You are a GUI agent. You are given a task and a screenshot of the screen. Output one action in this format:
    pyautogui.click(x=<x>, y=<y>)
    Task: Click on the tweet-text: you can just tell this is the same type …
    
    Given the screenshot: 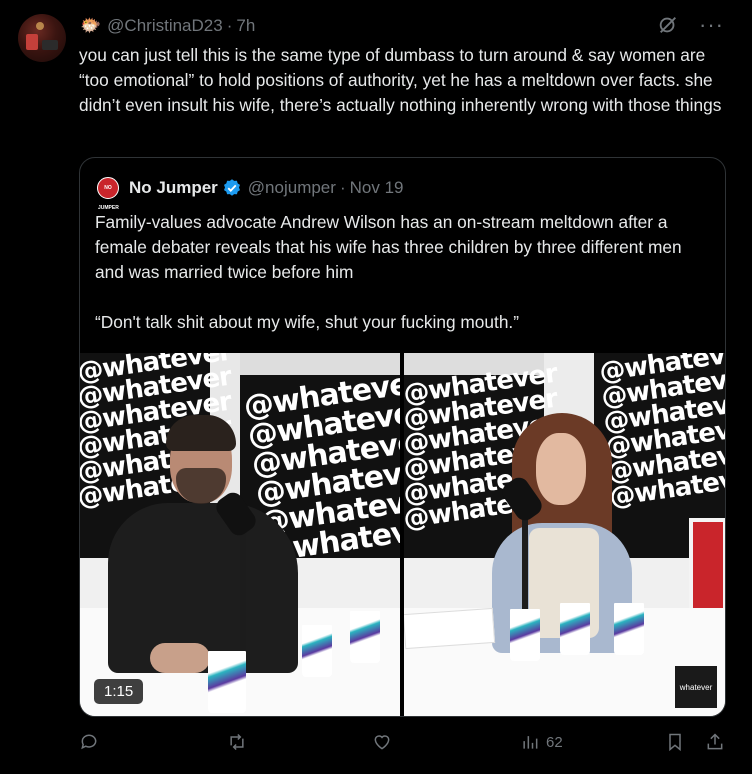 What is the action you would take?
    pyautogui.click(x=400, y=80)
    